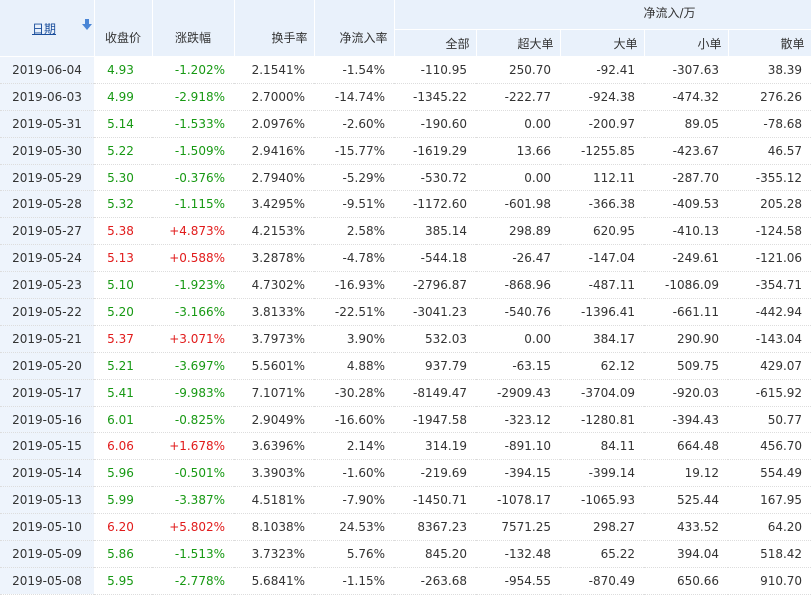 The width and height of the screenshot is (811, 595). What do you see at coordinates (354, 393) in the screenshot?
I see `net-rate-cell: -30.28%` at bounding box center [354, 393].